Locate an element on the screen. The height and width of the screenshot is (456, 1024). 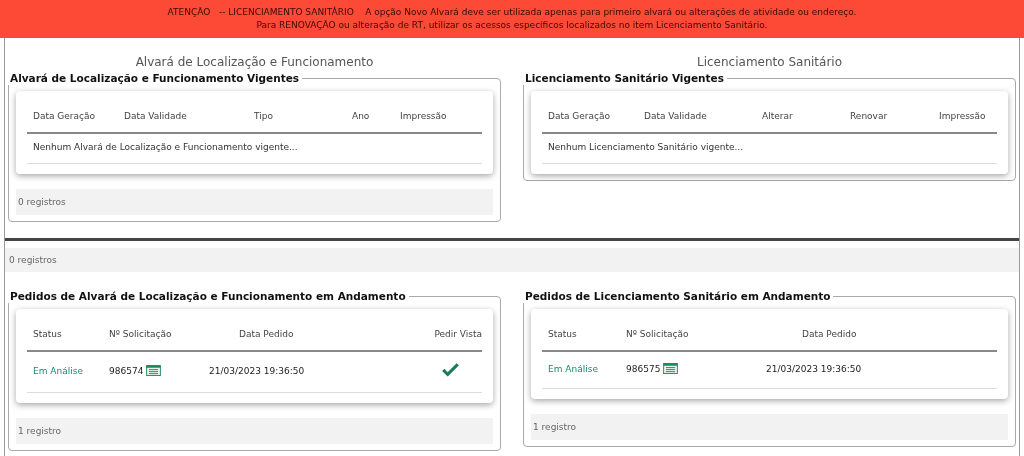
group-title: Alvará de Localização e Funcionamento Vigentes is located at coordinates (155, 78).